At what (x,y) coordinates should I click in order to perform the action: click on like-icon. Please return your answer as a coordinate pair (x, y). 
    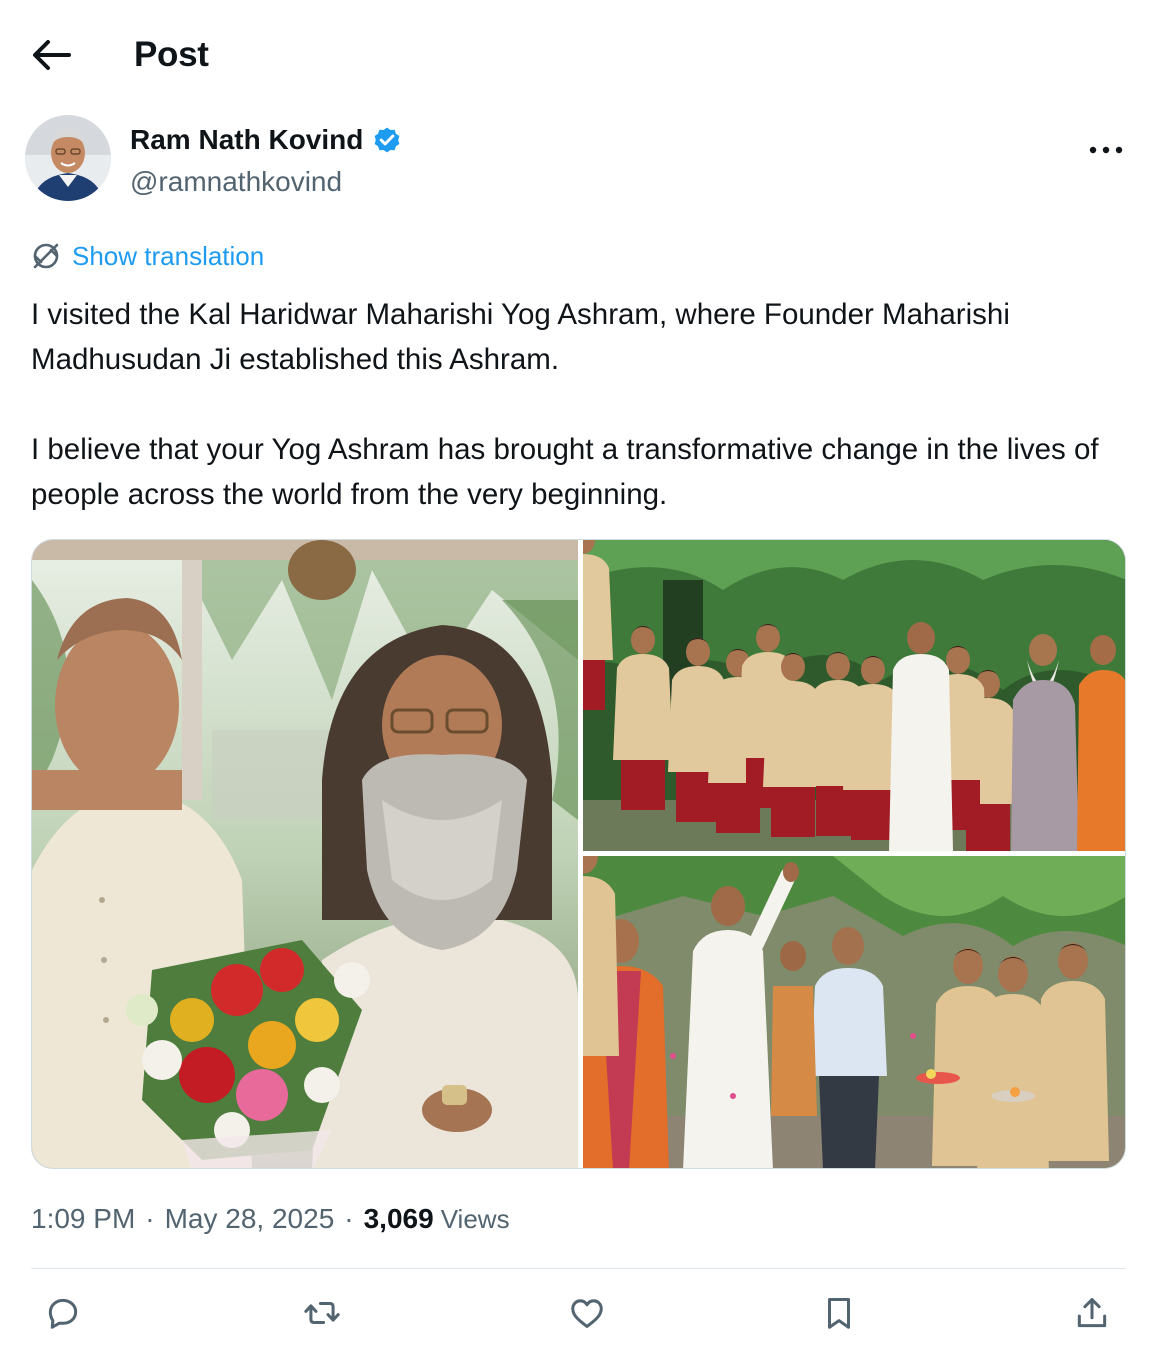
    Looking at the image, I should click on (587, 1313).